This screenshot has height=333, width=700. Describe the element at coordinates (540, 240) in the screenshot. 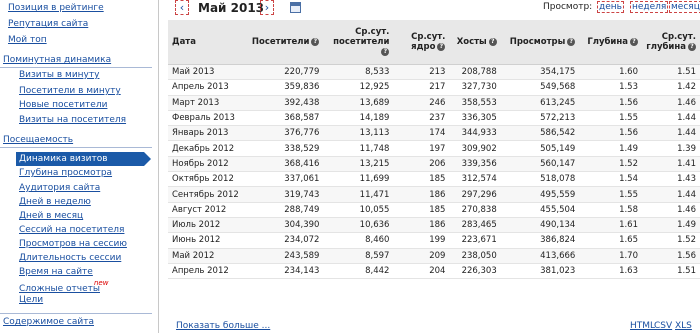

I see `table-cell: 386,824` at that location.